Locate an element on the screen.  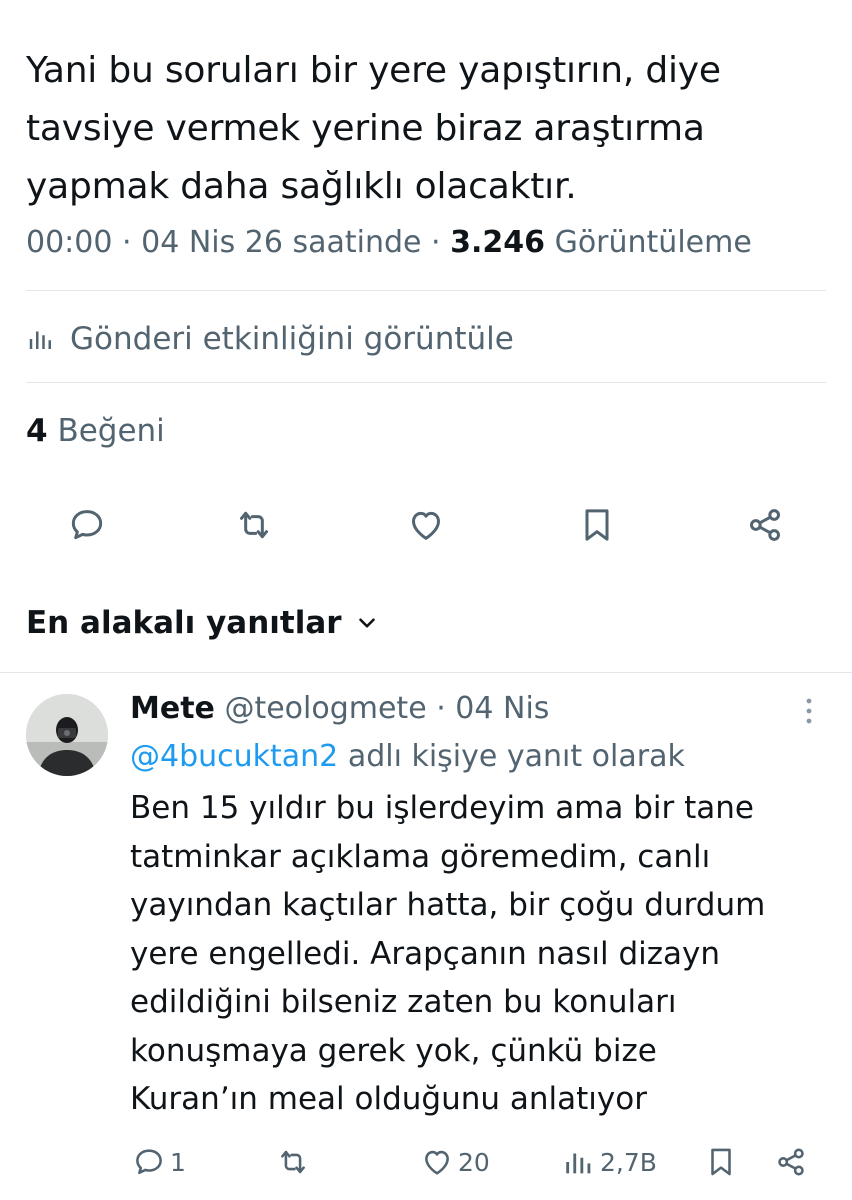
like-button is located at coordinates (426, 525).